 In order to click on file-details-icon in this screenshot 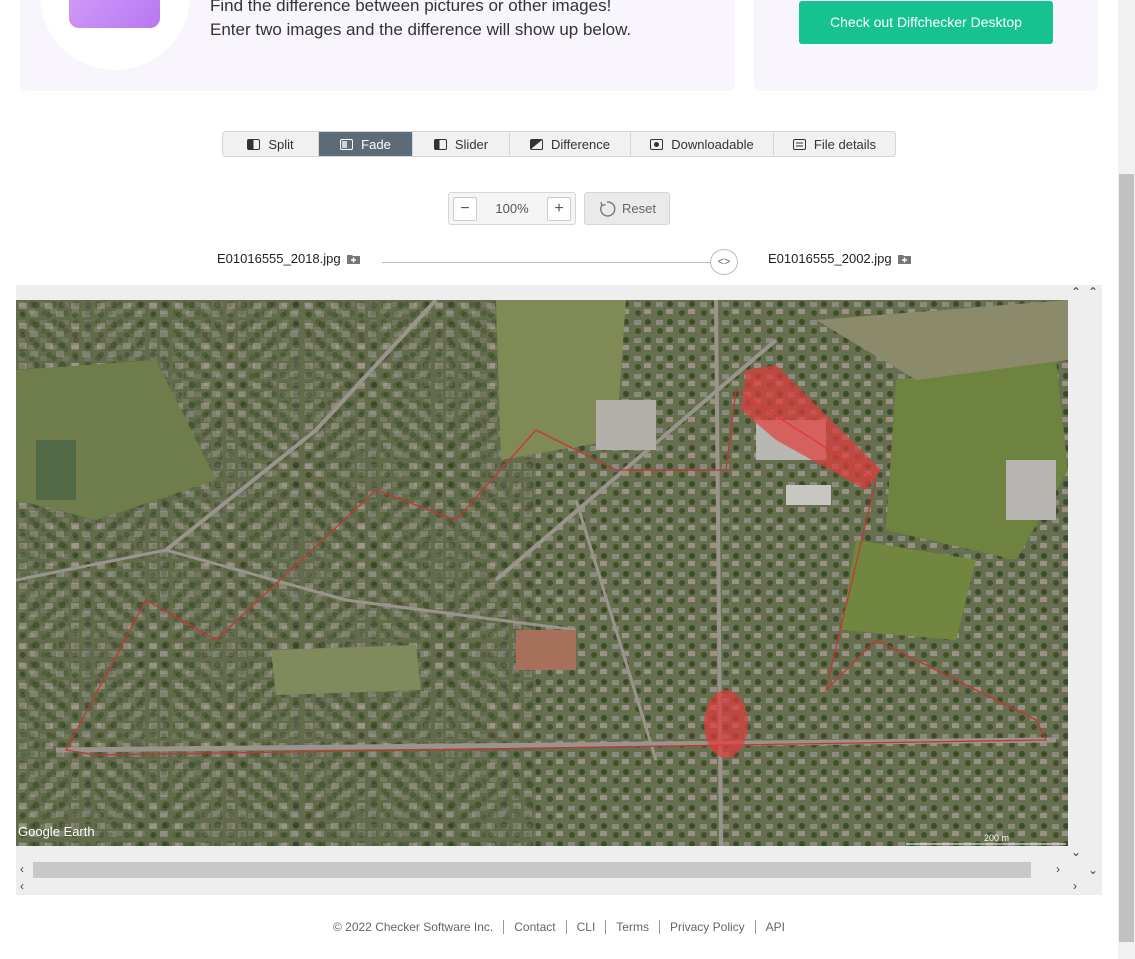, I will do `click(799, 144)`.